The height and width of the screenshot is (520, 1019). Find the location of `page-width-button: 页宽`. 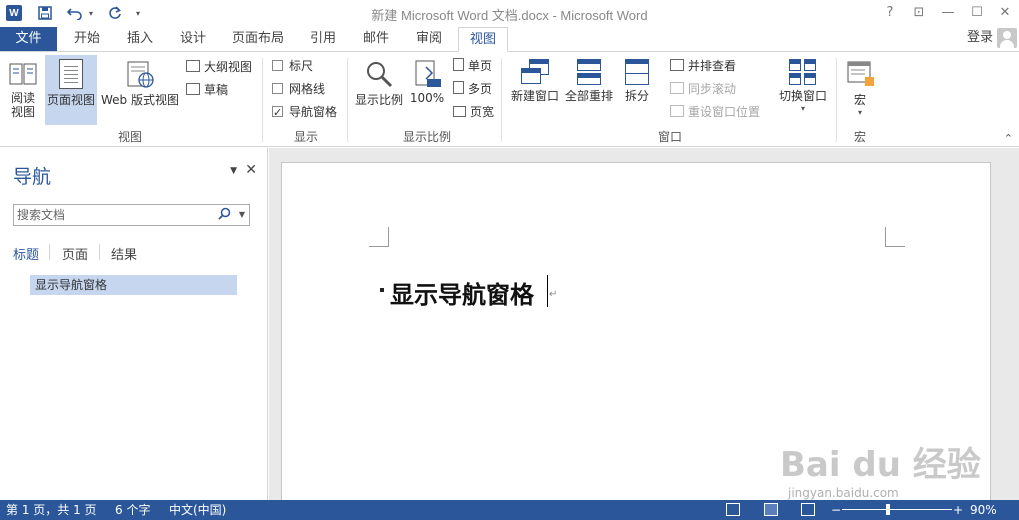

page-width-button: 页宽 is located at coordinates (473, 112).